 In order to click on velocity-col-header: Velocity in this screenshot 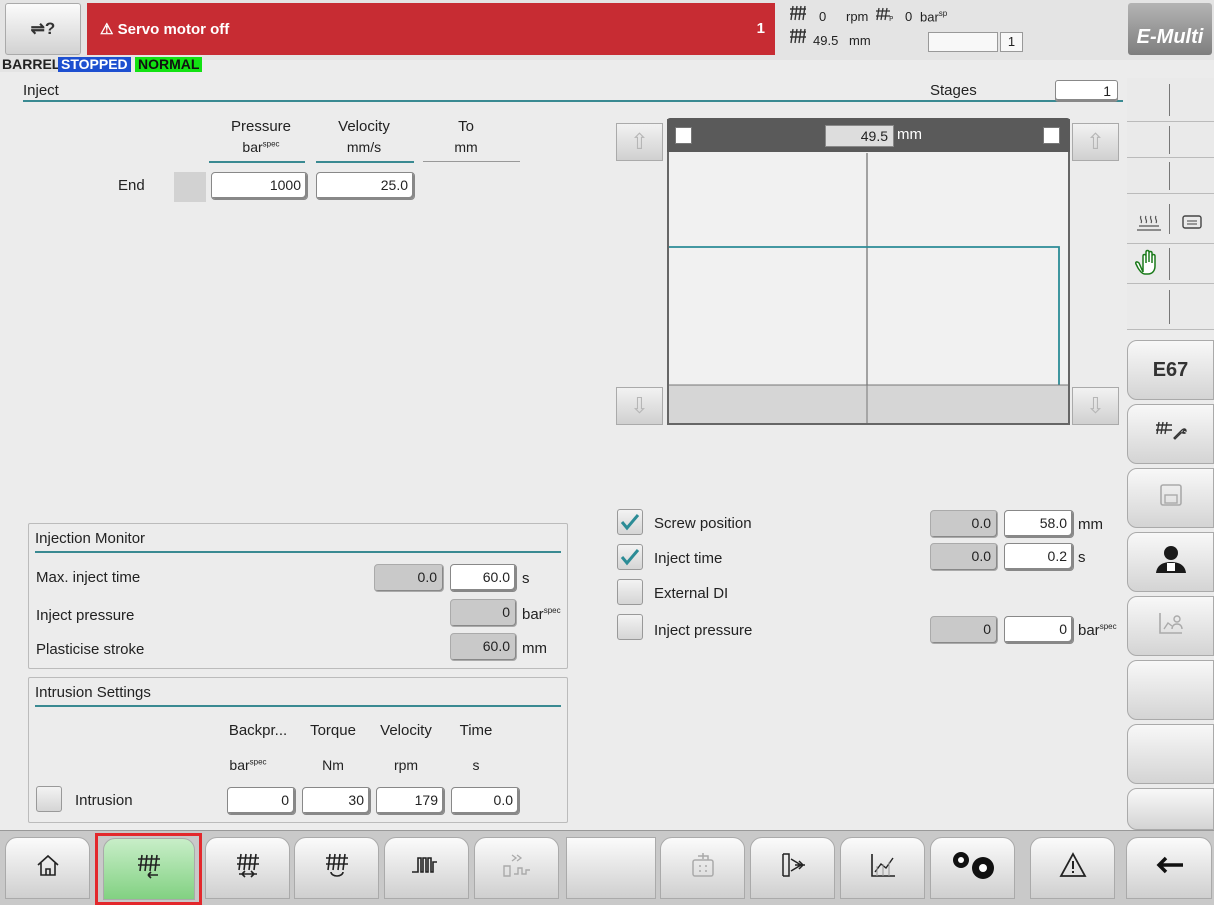, I will do `click(364, 126)`.